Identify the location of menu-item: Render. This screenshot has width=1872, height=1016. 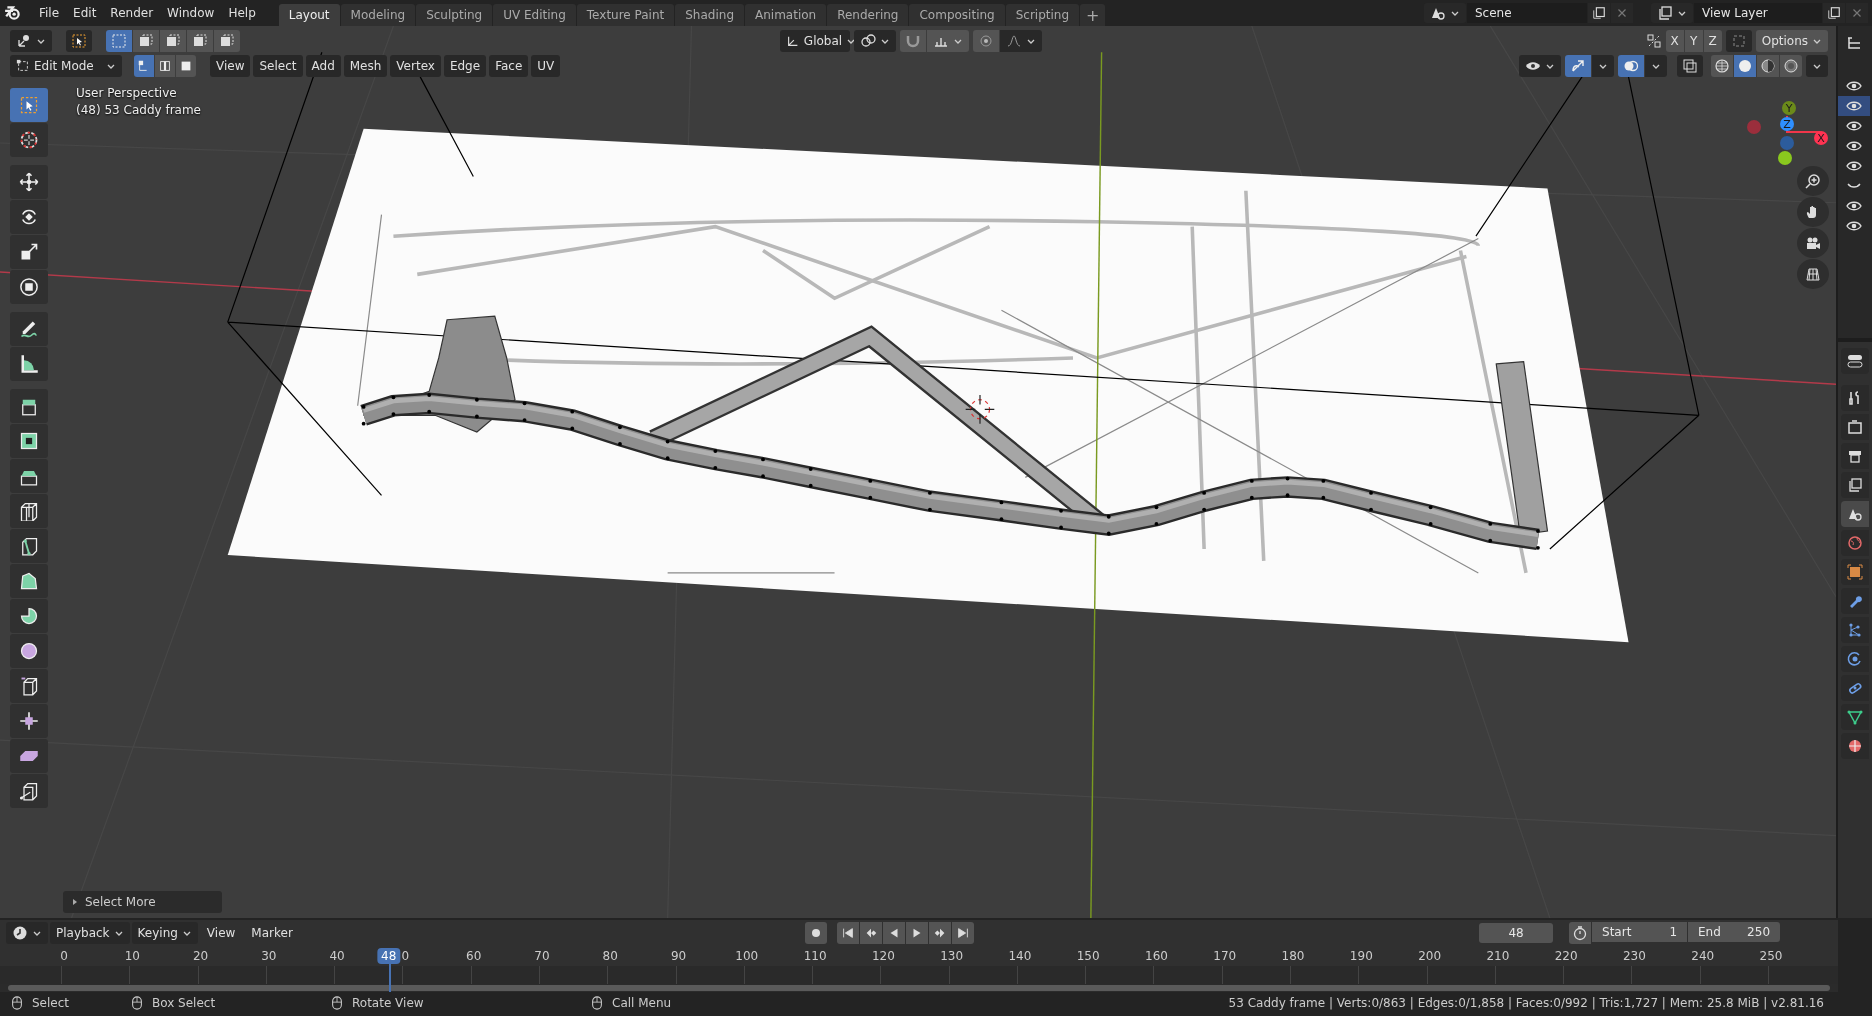
(132, 13).